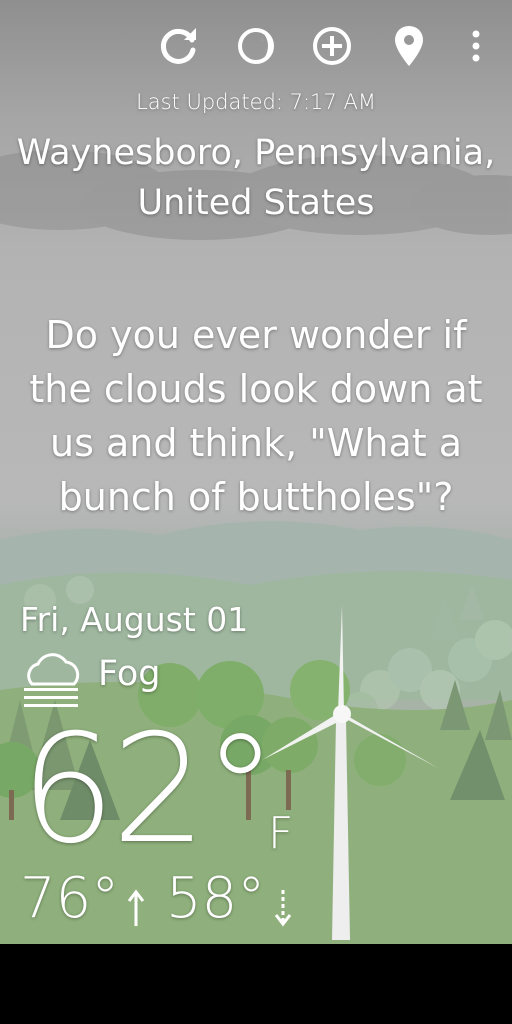 The image size is (512, 1024). What do you see at coordinates (332, 46) in the screenshot?
I see `add-location-icon` at bounding box center [332, 46].